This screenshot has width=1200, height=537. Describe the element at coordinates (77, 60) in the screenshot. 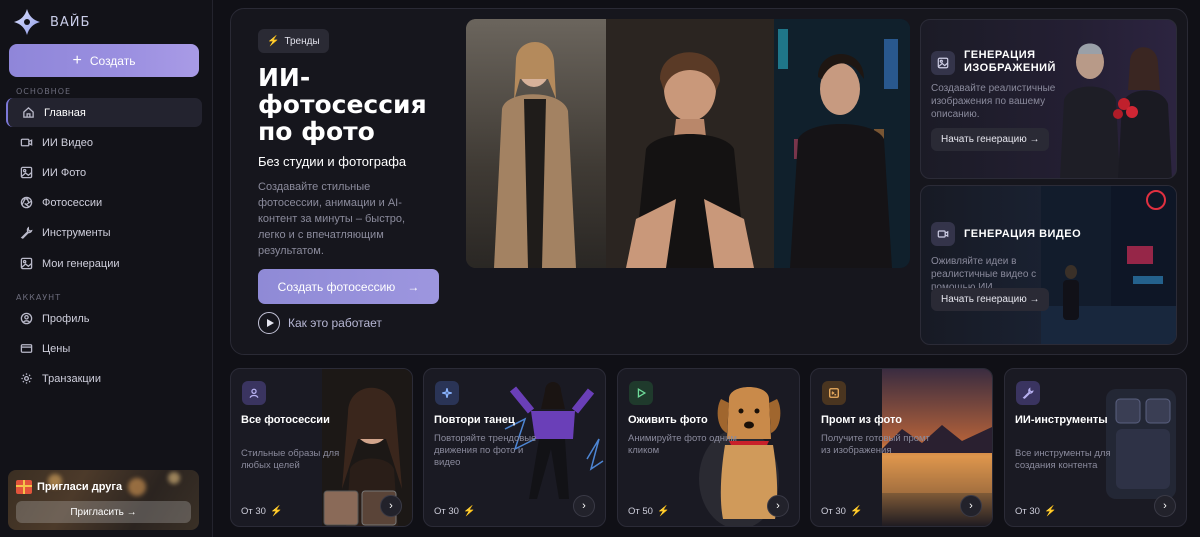

I see `plus-icon: +` at that location.